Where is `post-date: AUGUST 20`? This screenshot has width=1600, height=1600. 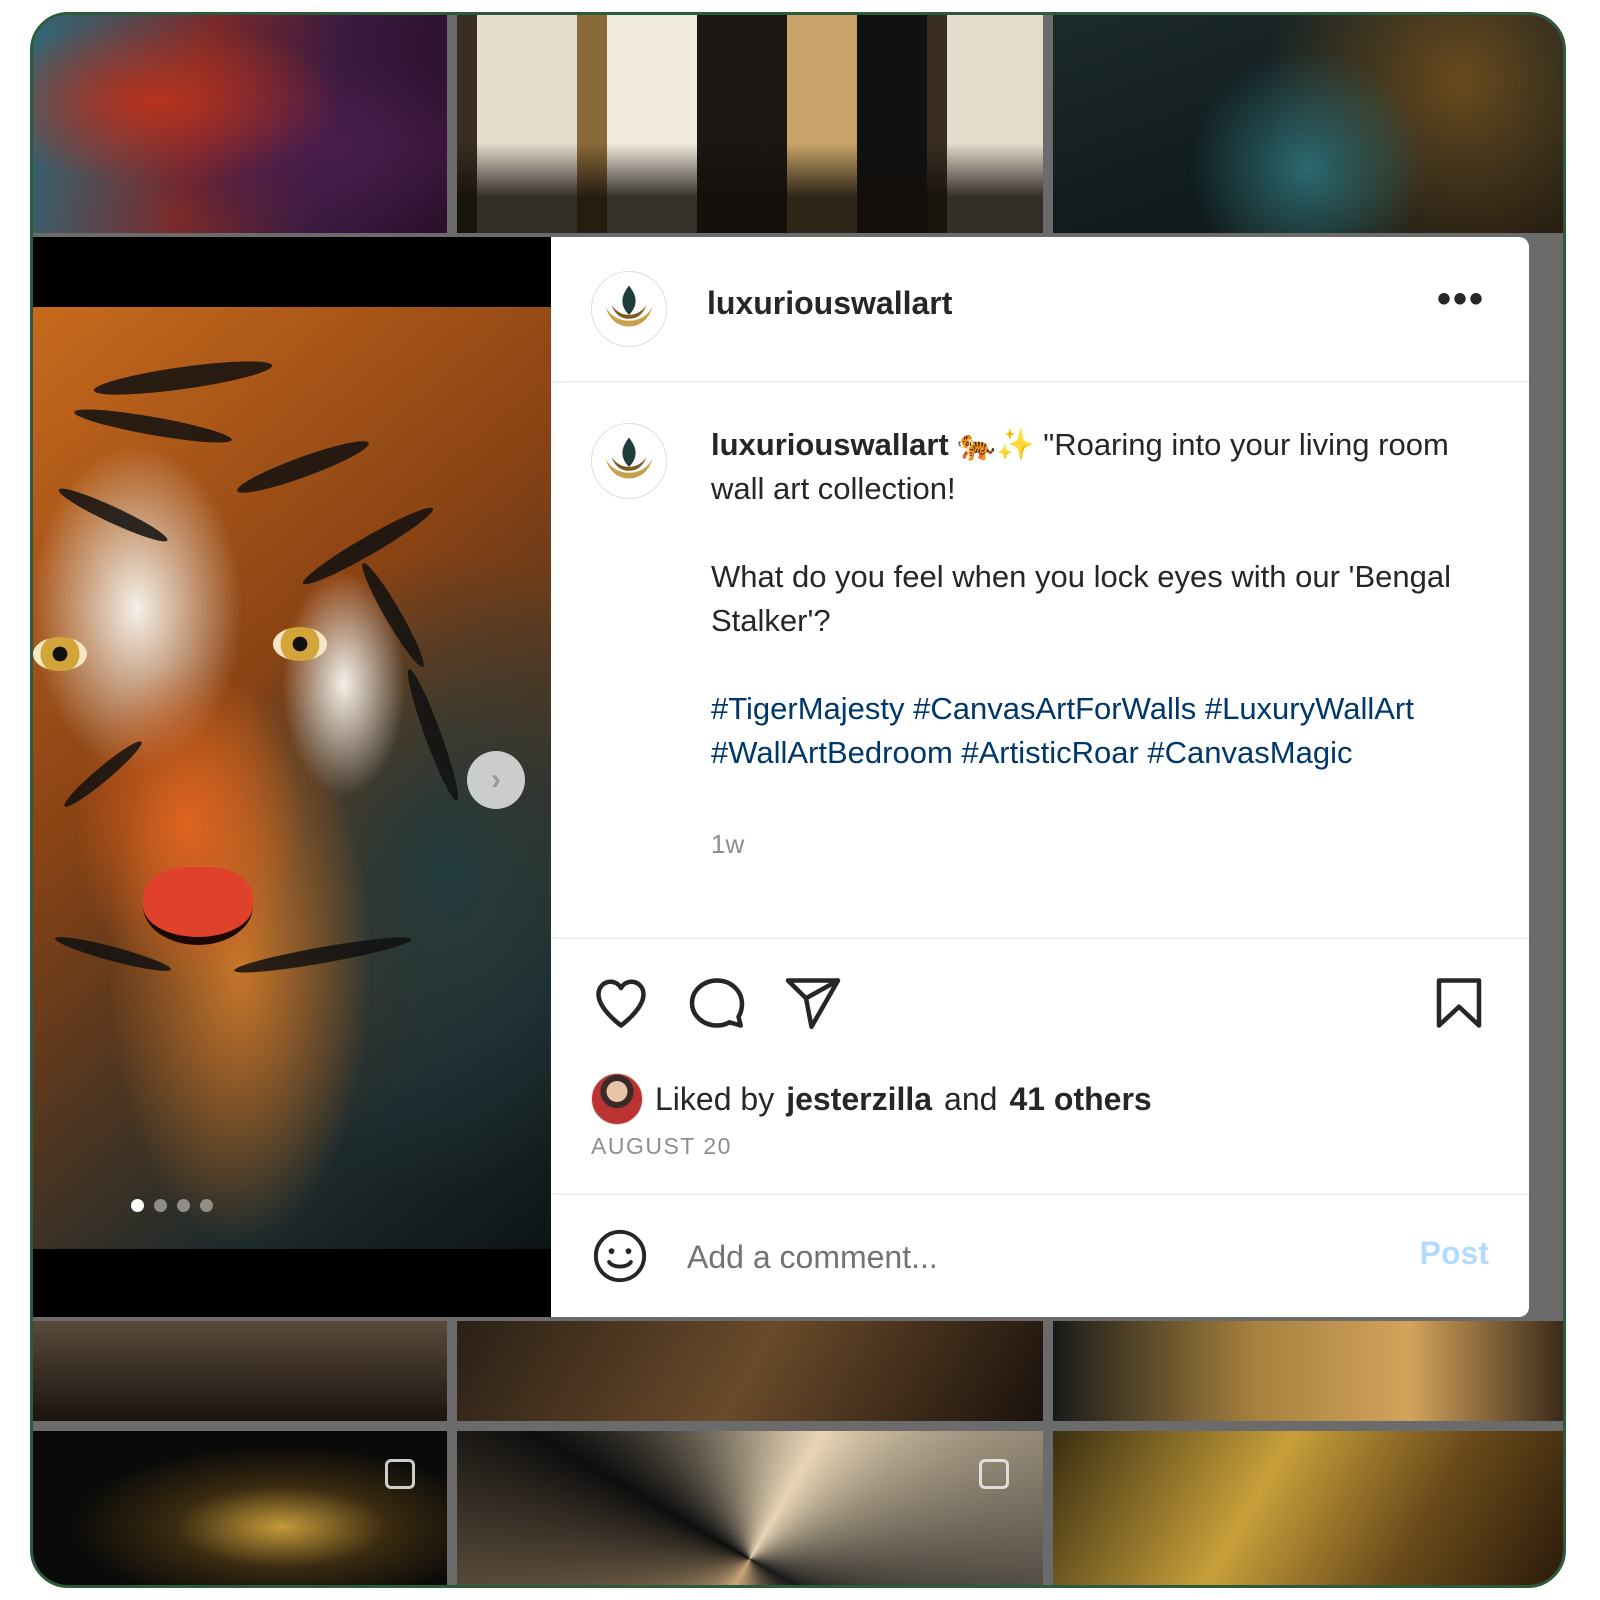
post-date: AUGUST 20 is located at coordinates (661, 1146).